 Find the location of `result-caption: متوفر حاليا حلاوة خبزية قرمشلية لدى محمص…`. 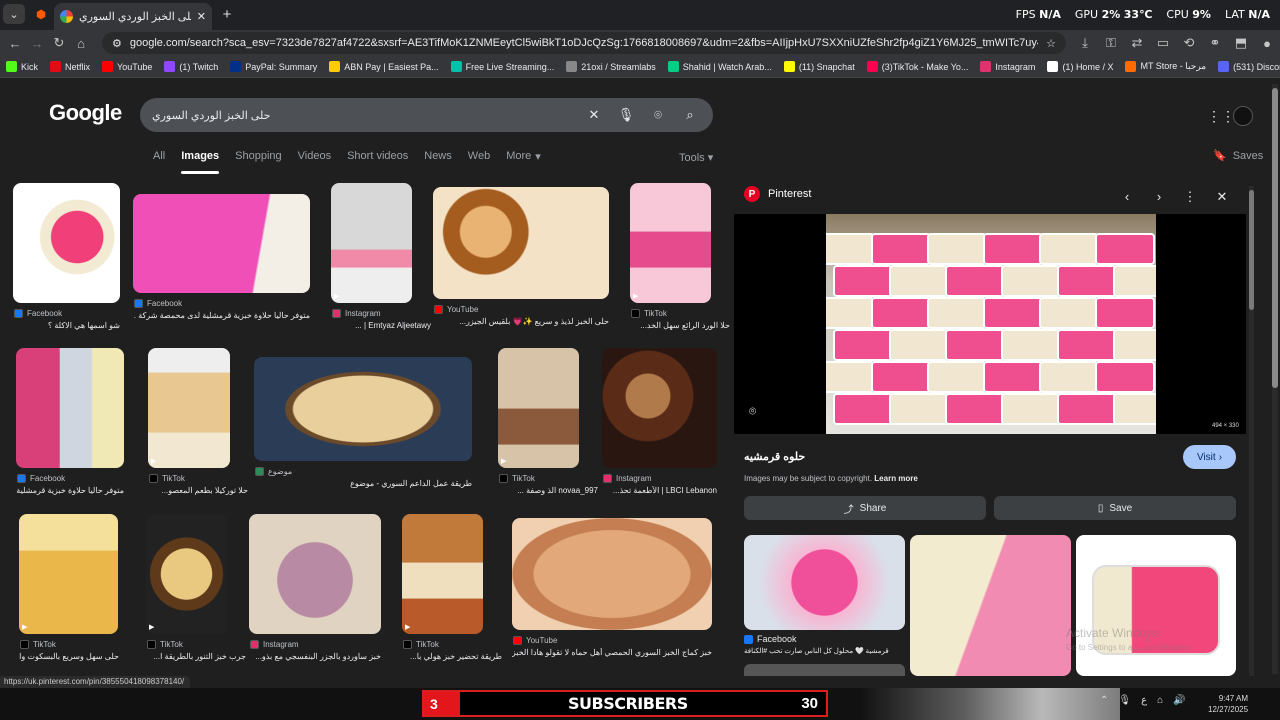

result-caption: متوفر حاليا حلاوة خبزية قرمشلية لدى محمص… is located at coordinates (221, 315).